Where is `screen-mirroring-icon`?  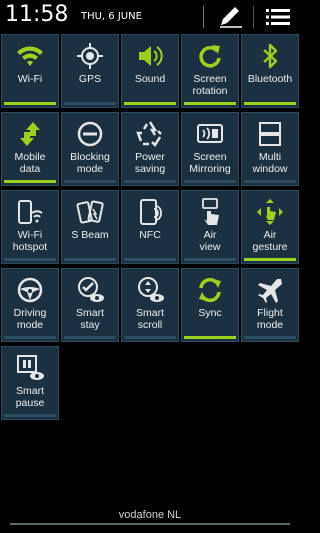
screen-mirroring-icon is located at coordinates (210, 134).